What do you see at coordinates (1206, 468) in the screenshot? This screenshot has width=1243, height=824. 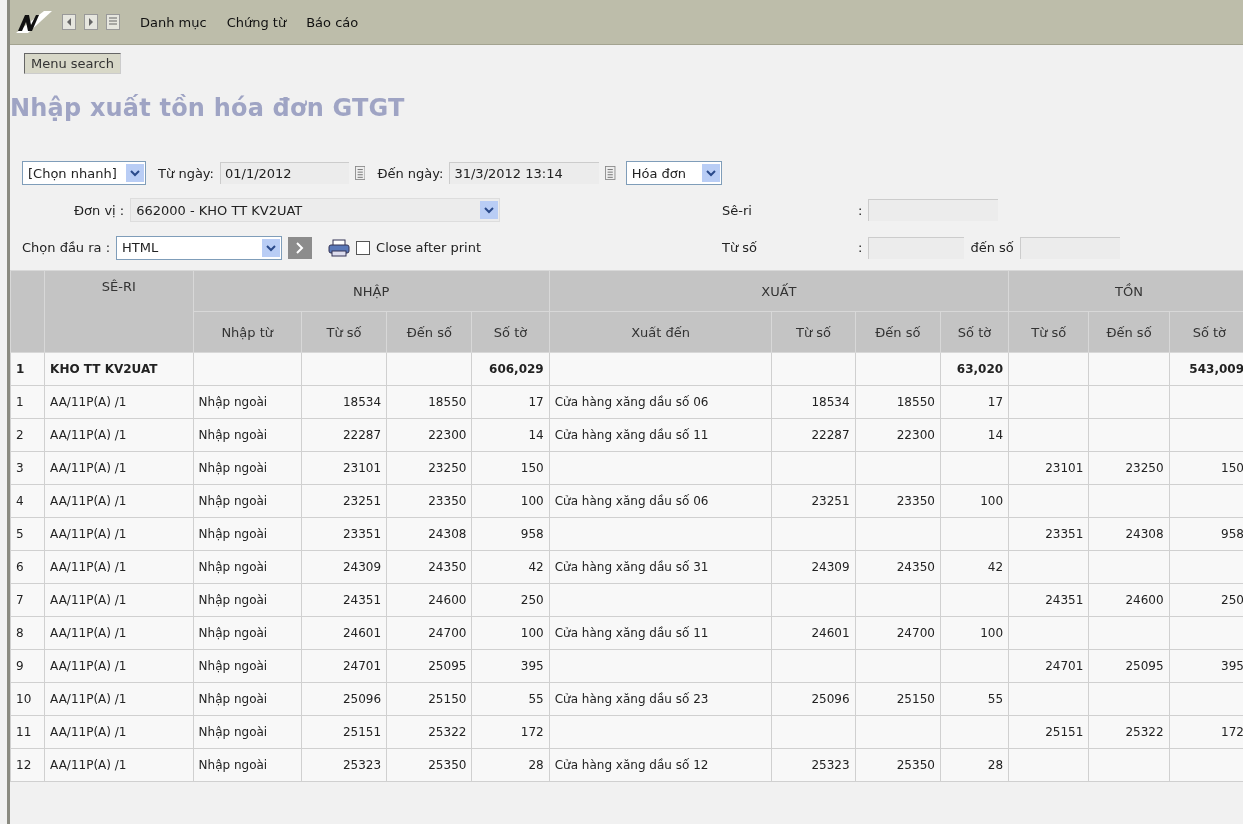 I see `table-cell: 150` at bounding box center [1206, 468].